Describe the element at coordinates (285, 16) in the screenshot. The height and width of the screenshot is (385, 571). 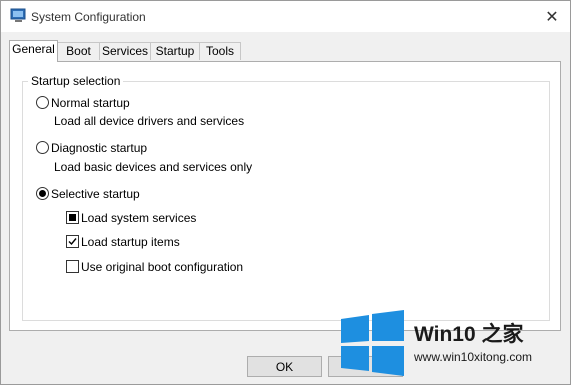
I see `title-bar: System Configuration ✕` at that location.